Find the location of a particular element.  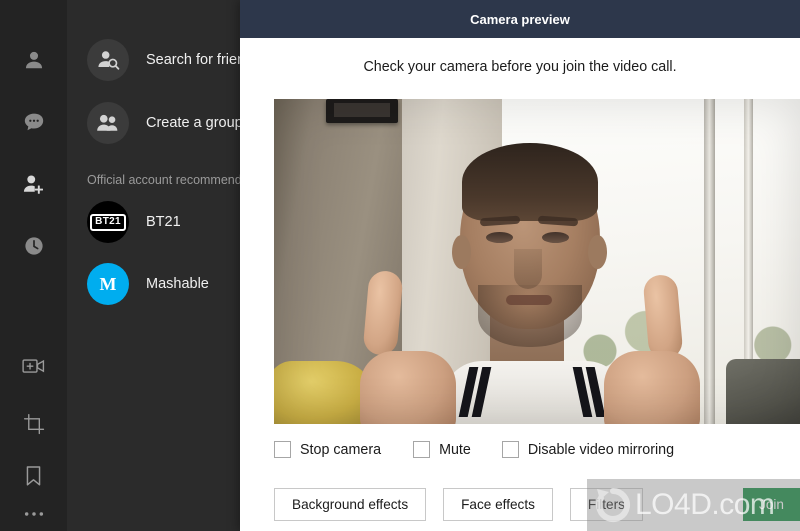

avatar: M is located at coordinates (108, 284).